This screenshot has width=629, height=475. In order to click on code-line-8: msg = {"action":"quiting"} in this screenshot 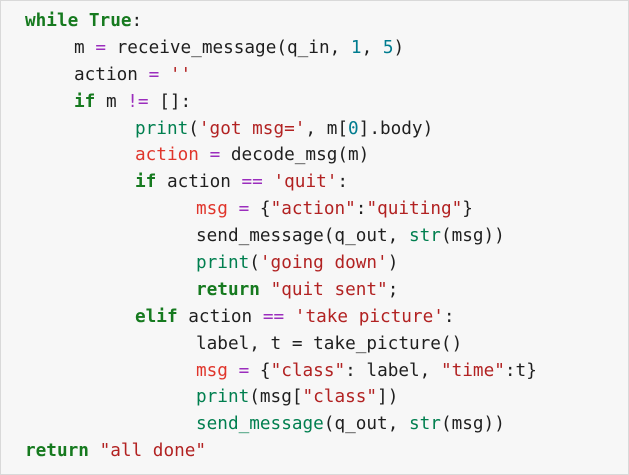, I will do `click(281, 209)`.